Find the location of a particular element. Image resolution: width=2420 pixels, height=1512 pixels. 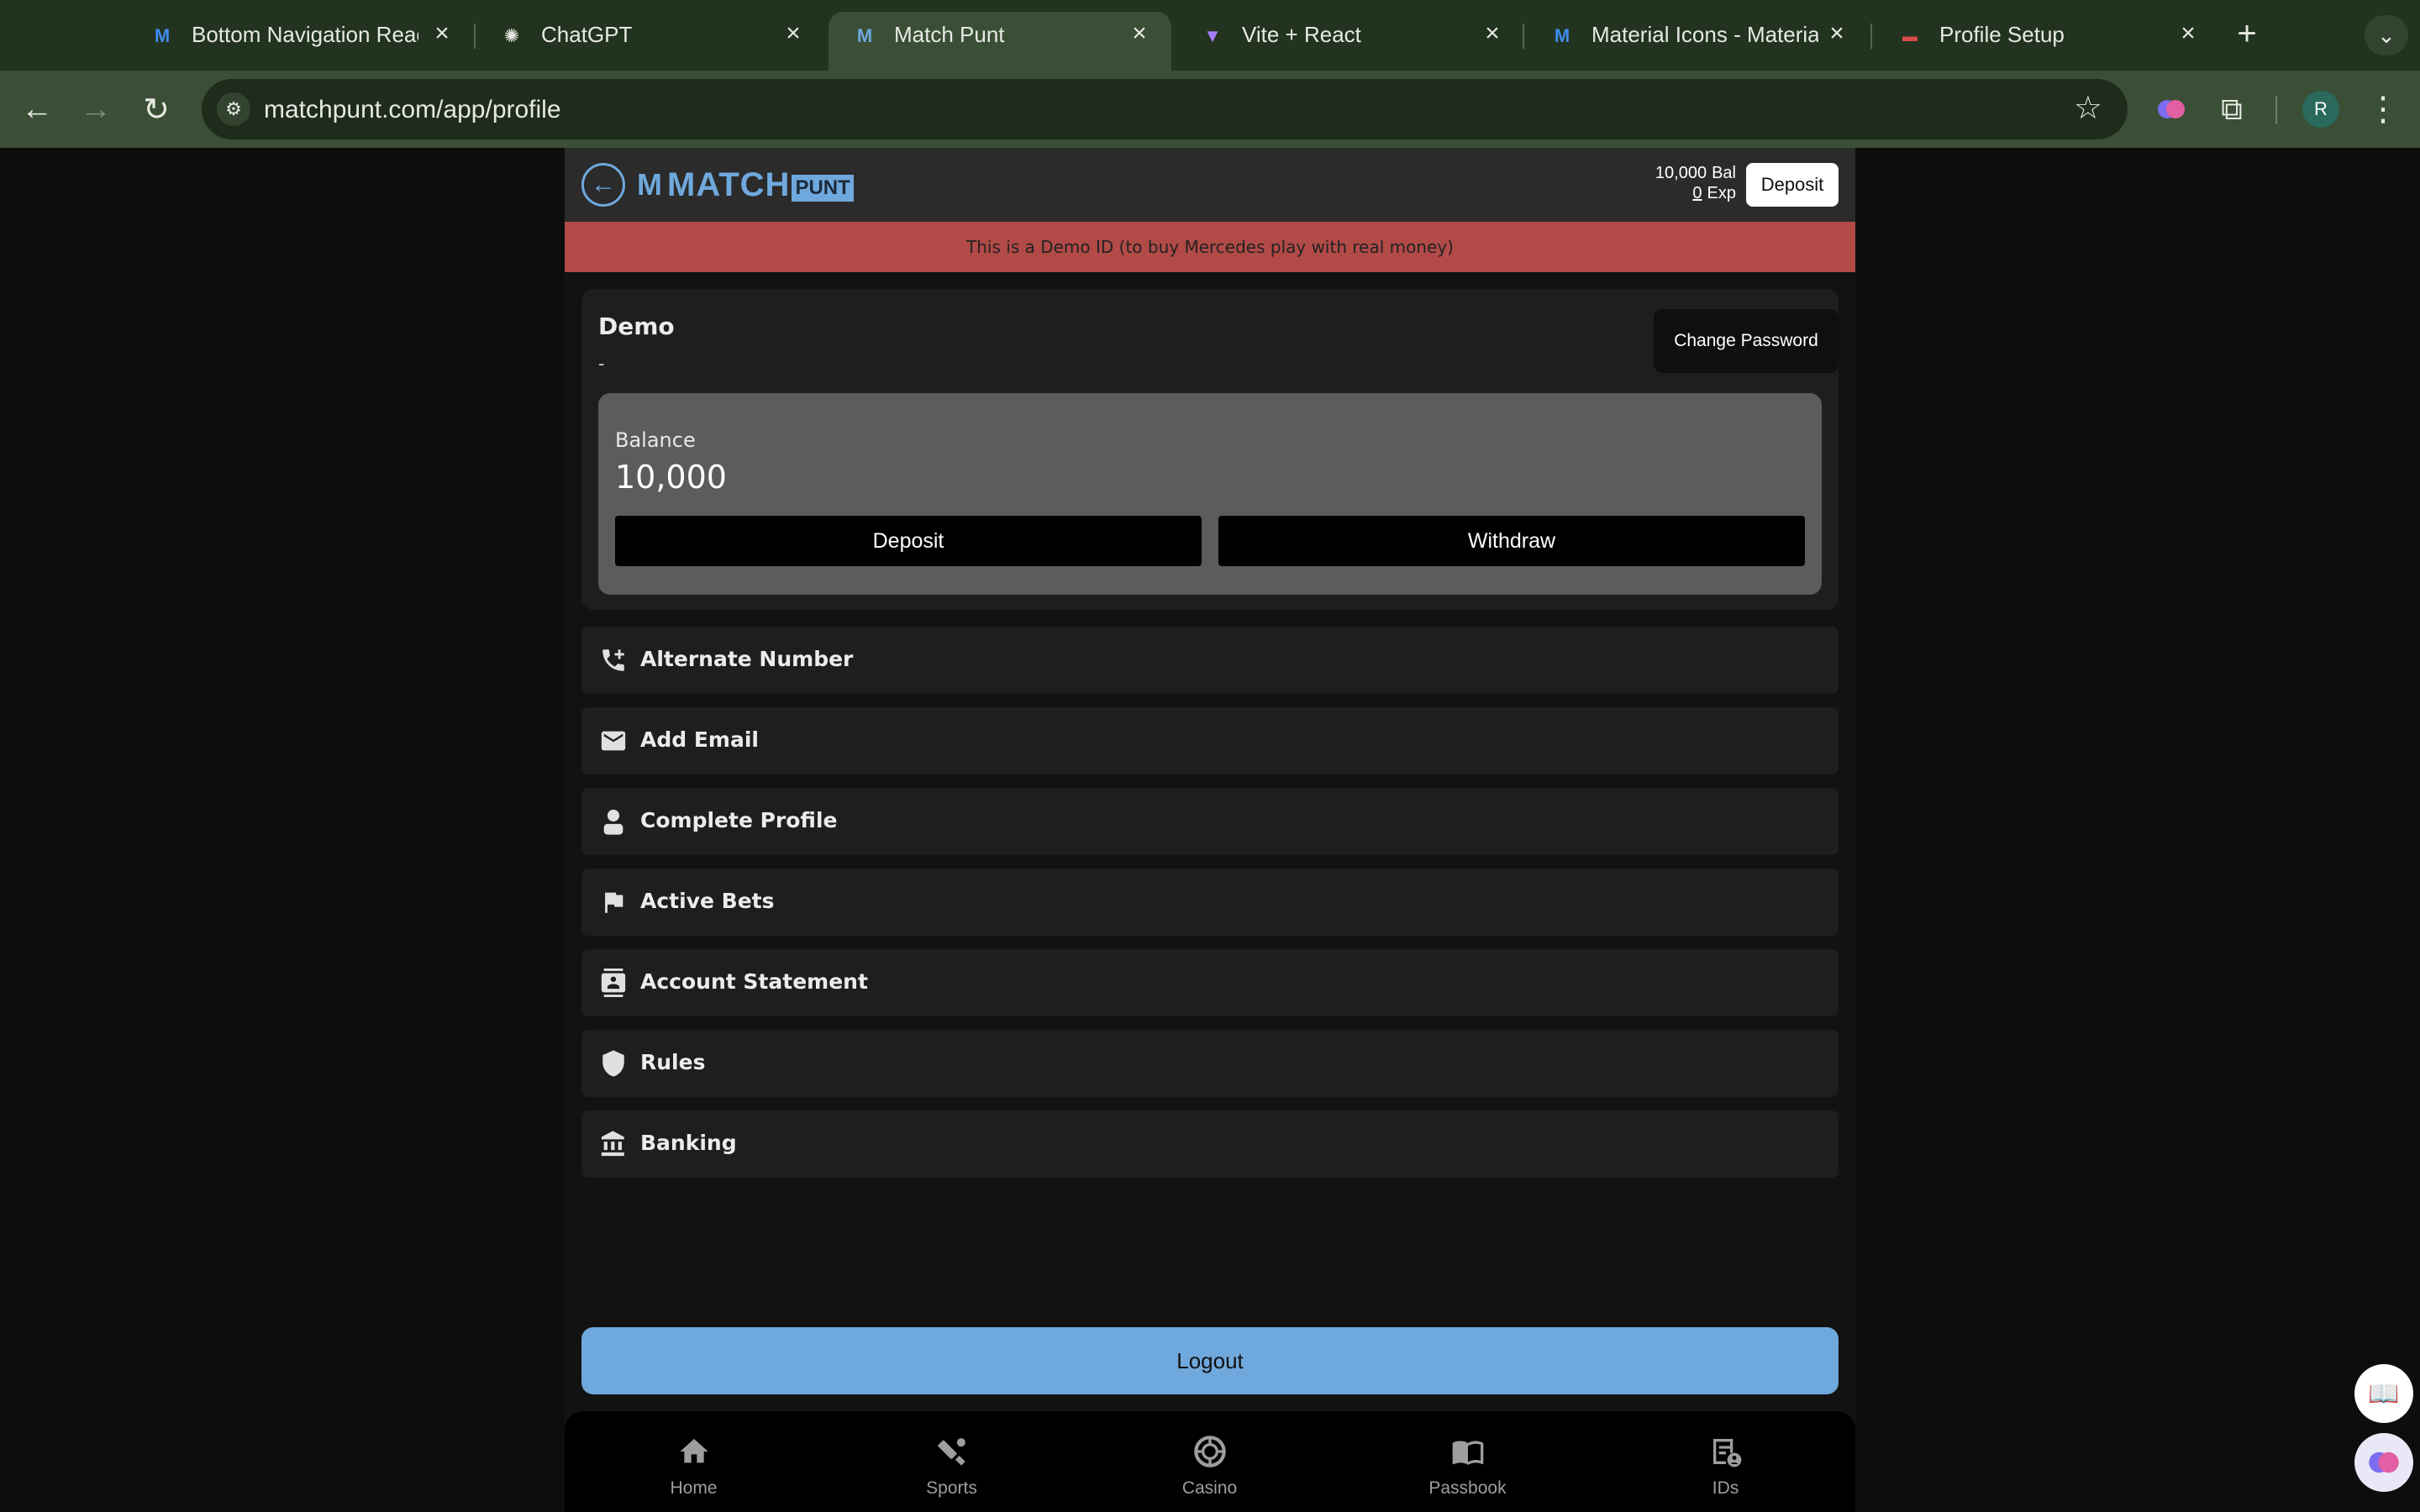

logo-mark-icon: M is located at coordinates (649, 184).